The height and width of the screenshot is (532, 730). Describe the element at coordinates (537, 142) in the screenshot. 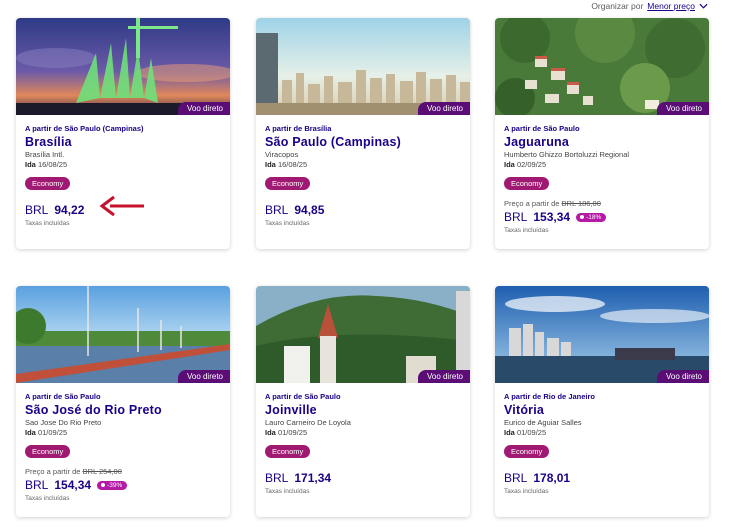

I see `destination-city: Jaguaruna` at that location.